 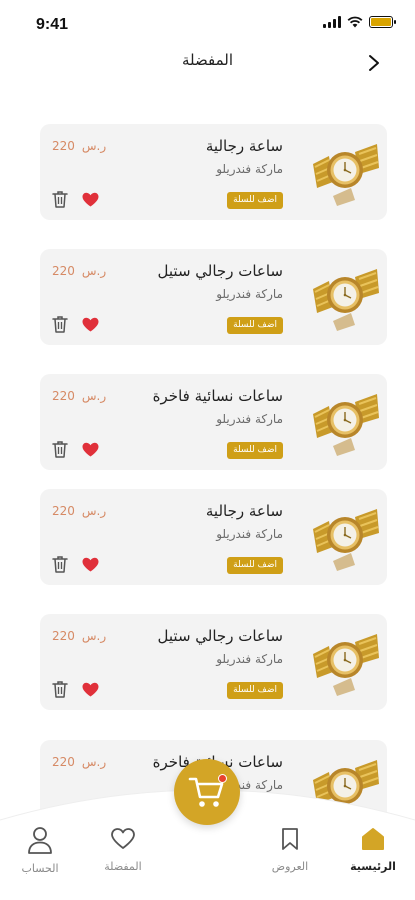 What do you see at coordinates (373, 866) in the screenshot?
I see `nav-label-home: الرئيسية` at bounding box center [373, 866].